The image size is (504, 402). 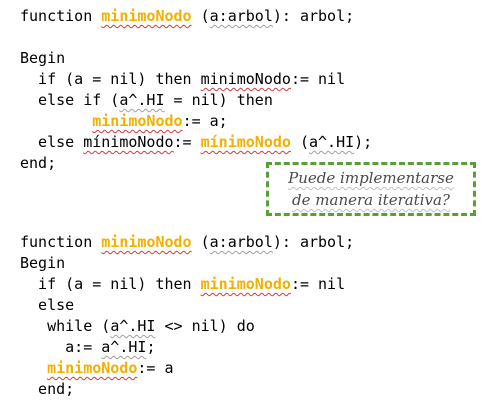 What do you see at coordinates (52, 142) in the screenshot?
I see `code-text: else` at bounding box center [52, 142].